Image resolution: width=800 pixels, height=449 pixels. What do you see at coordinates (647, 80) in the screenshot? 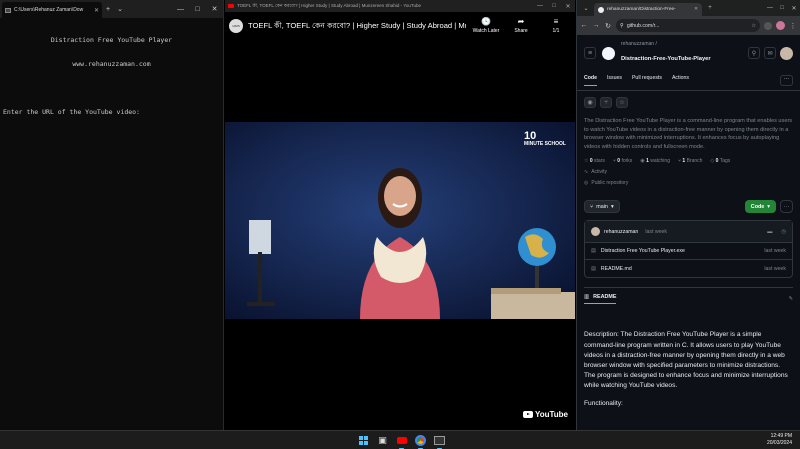
I see `tab-pull-requests: Pull requests` at bounding box center [647, 80].